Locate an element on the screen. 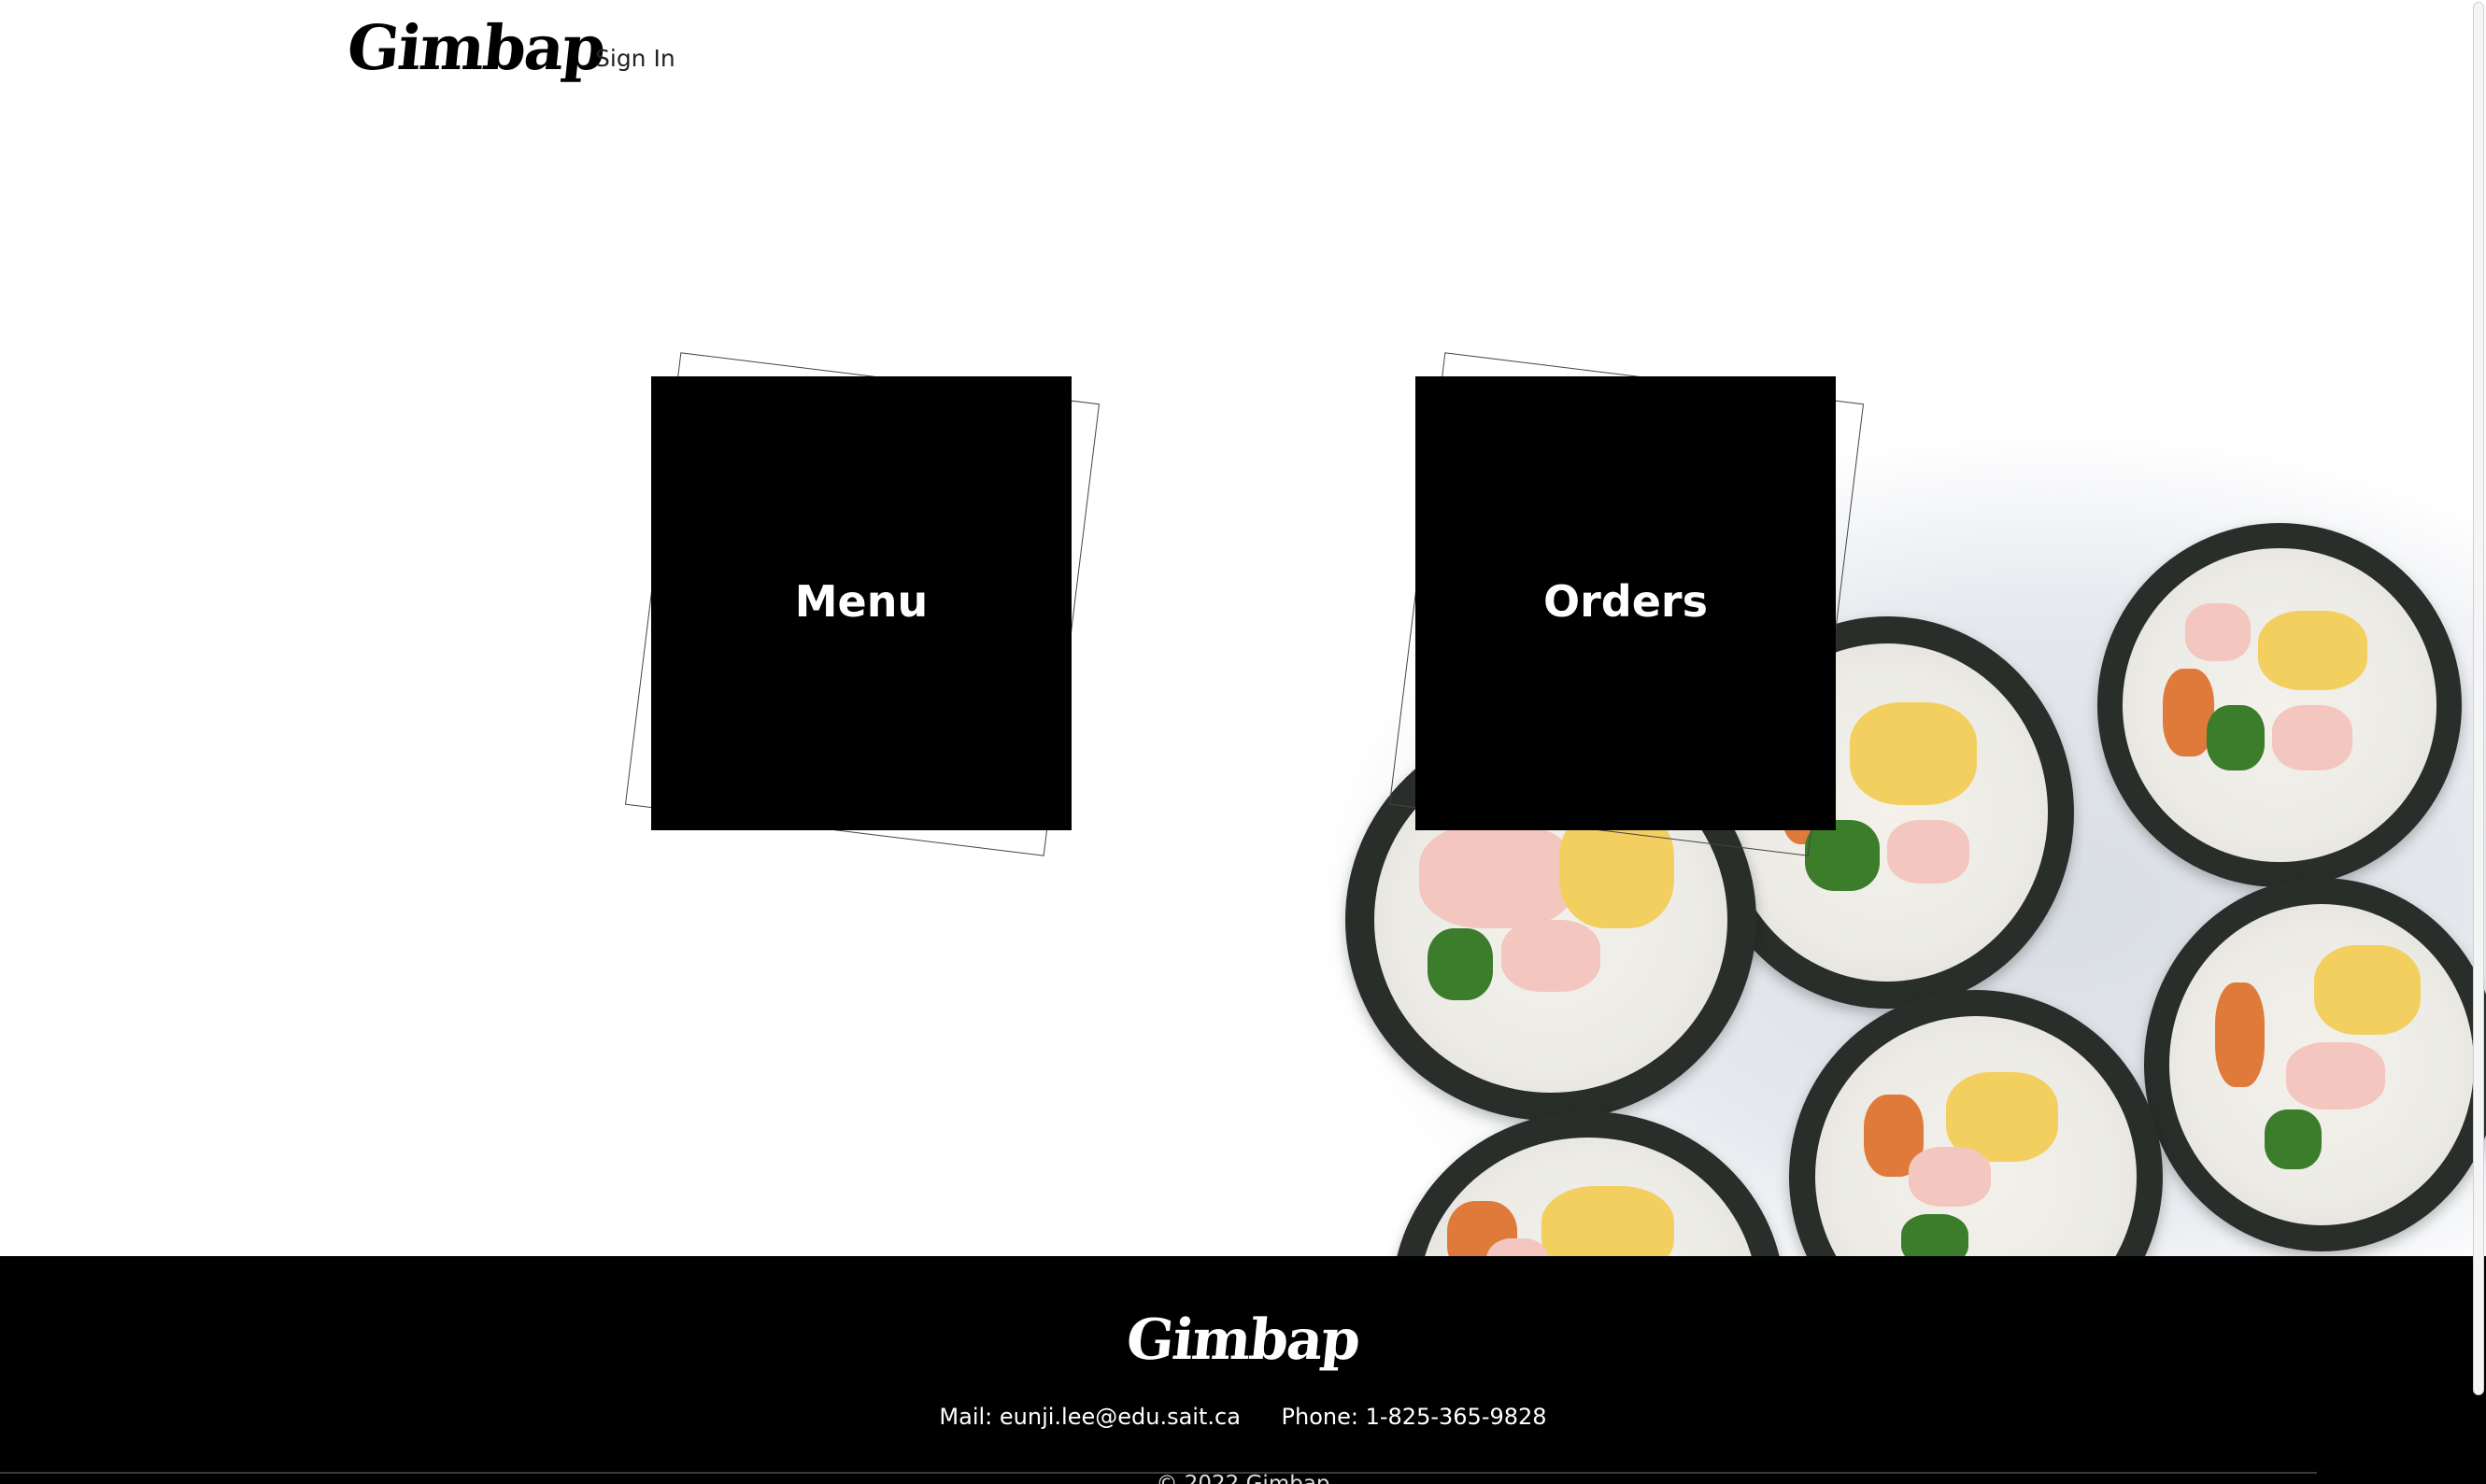 The width and height of the screenshot is (2486, 1484). vertical-scrollbar is located at coordinates (2479, 742).